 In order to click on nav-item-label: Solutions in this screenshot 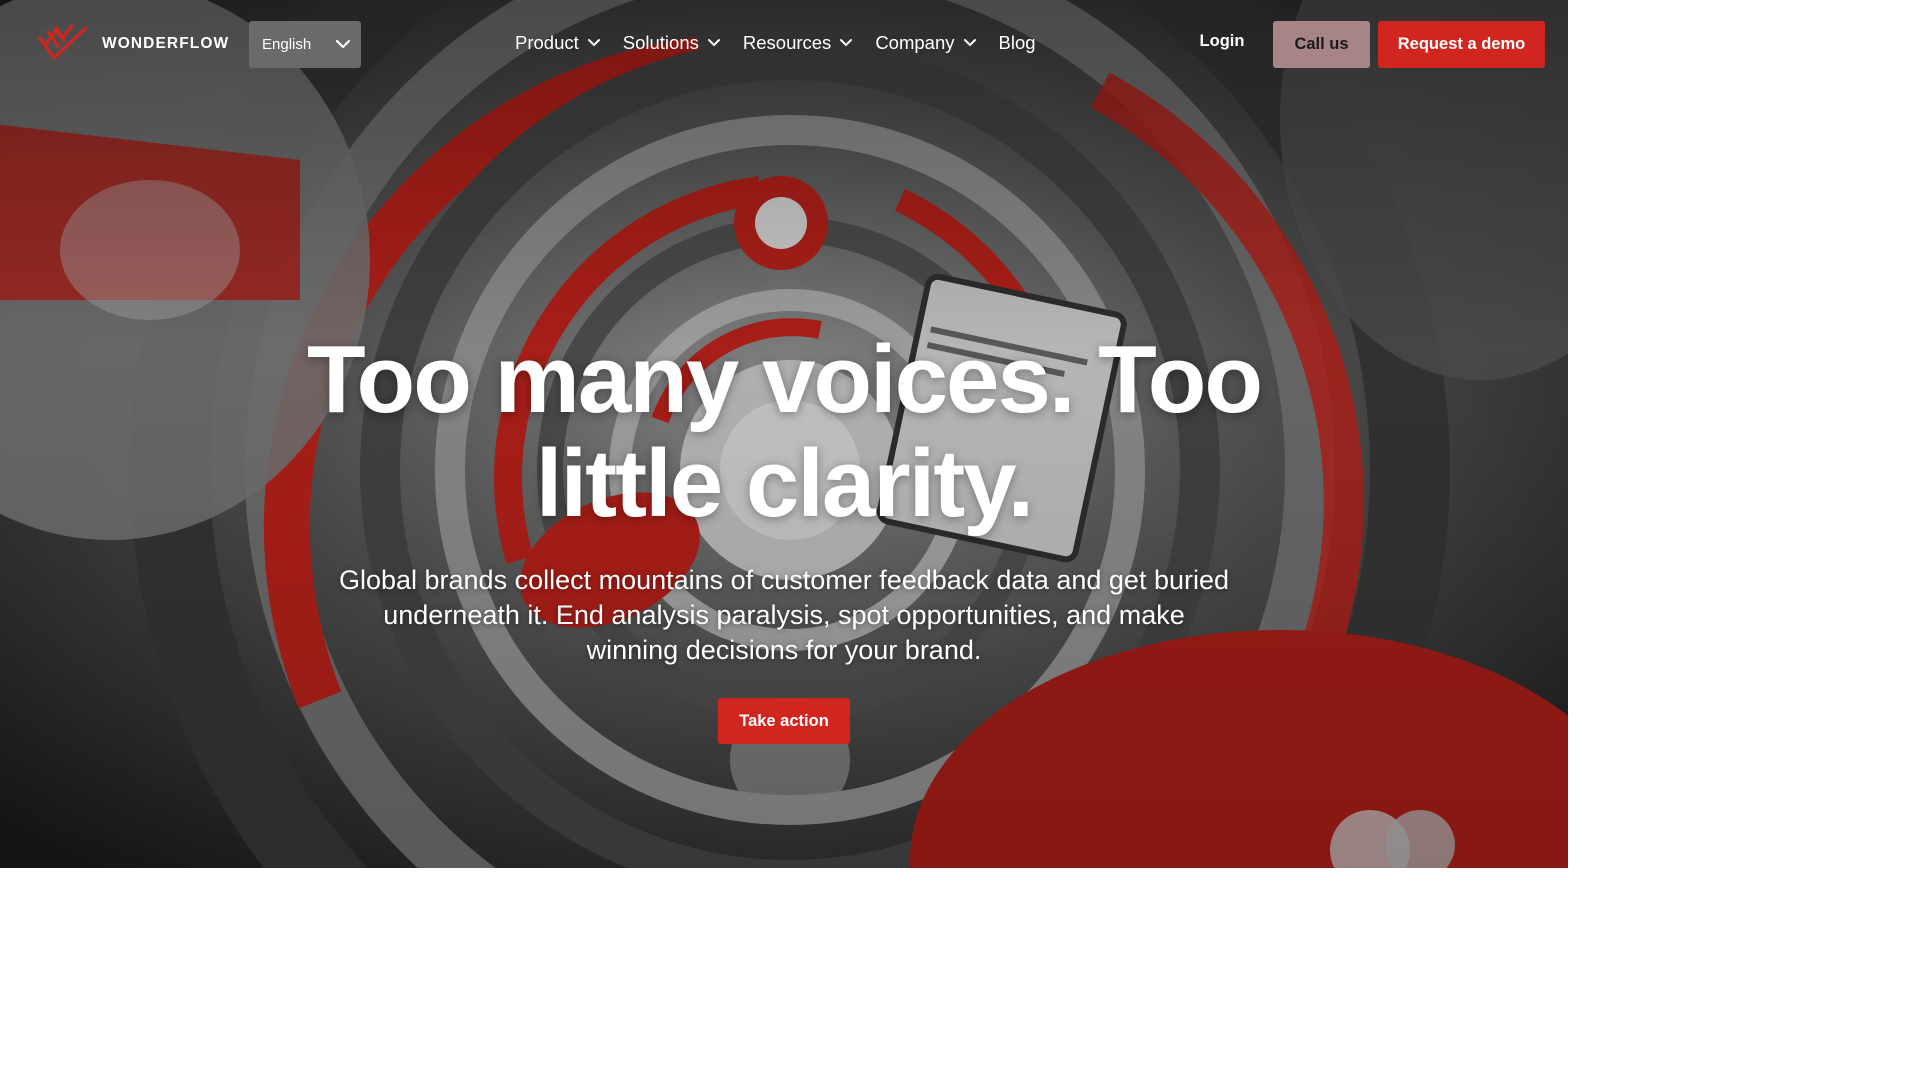, I will do `click(660, 42)`.